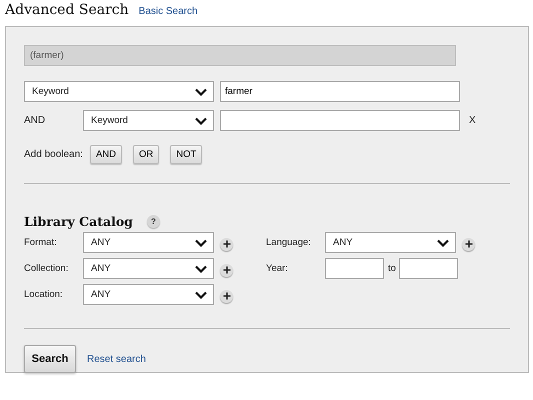  I want to click on page-title: Advanced Search, so click(67, 10).